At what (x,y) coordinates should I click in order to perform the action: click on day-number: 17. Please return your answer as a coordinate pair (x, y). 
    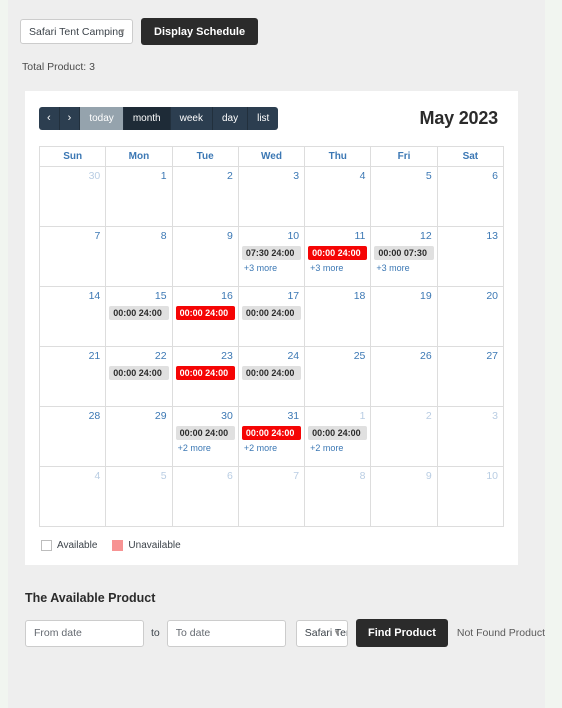
    Looking at the image, I should click on (293, 296).